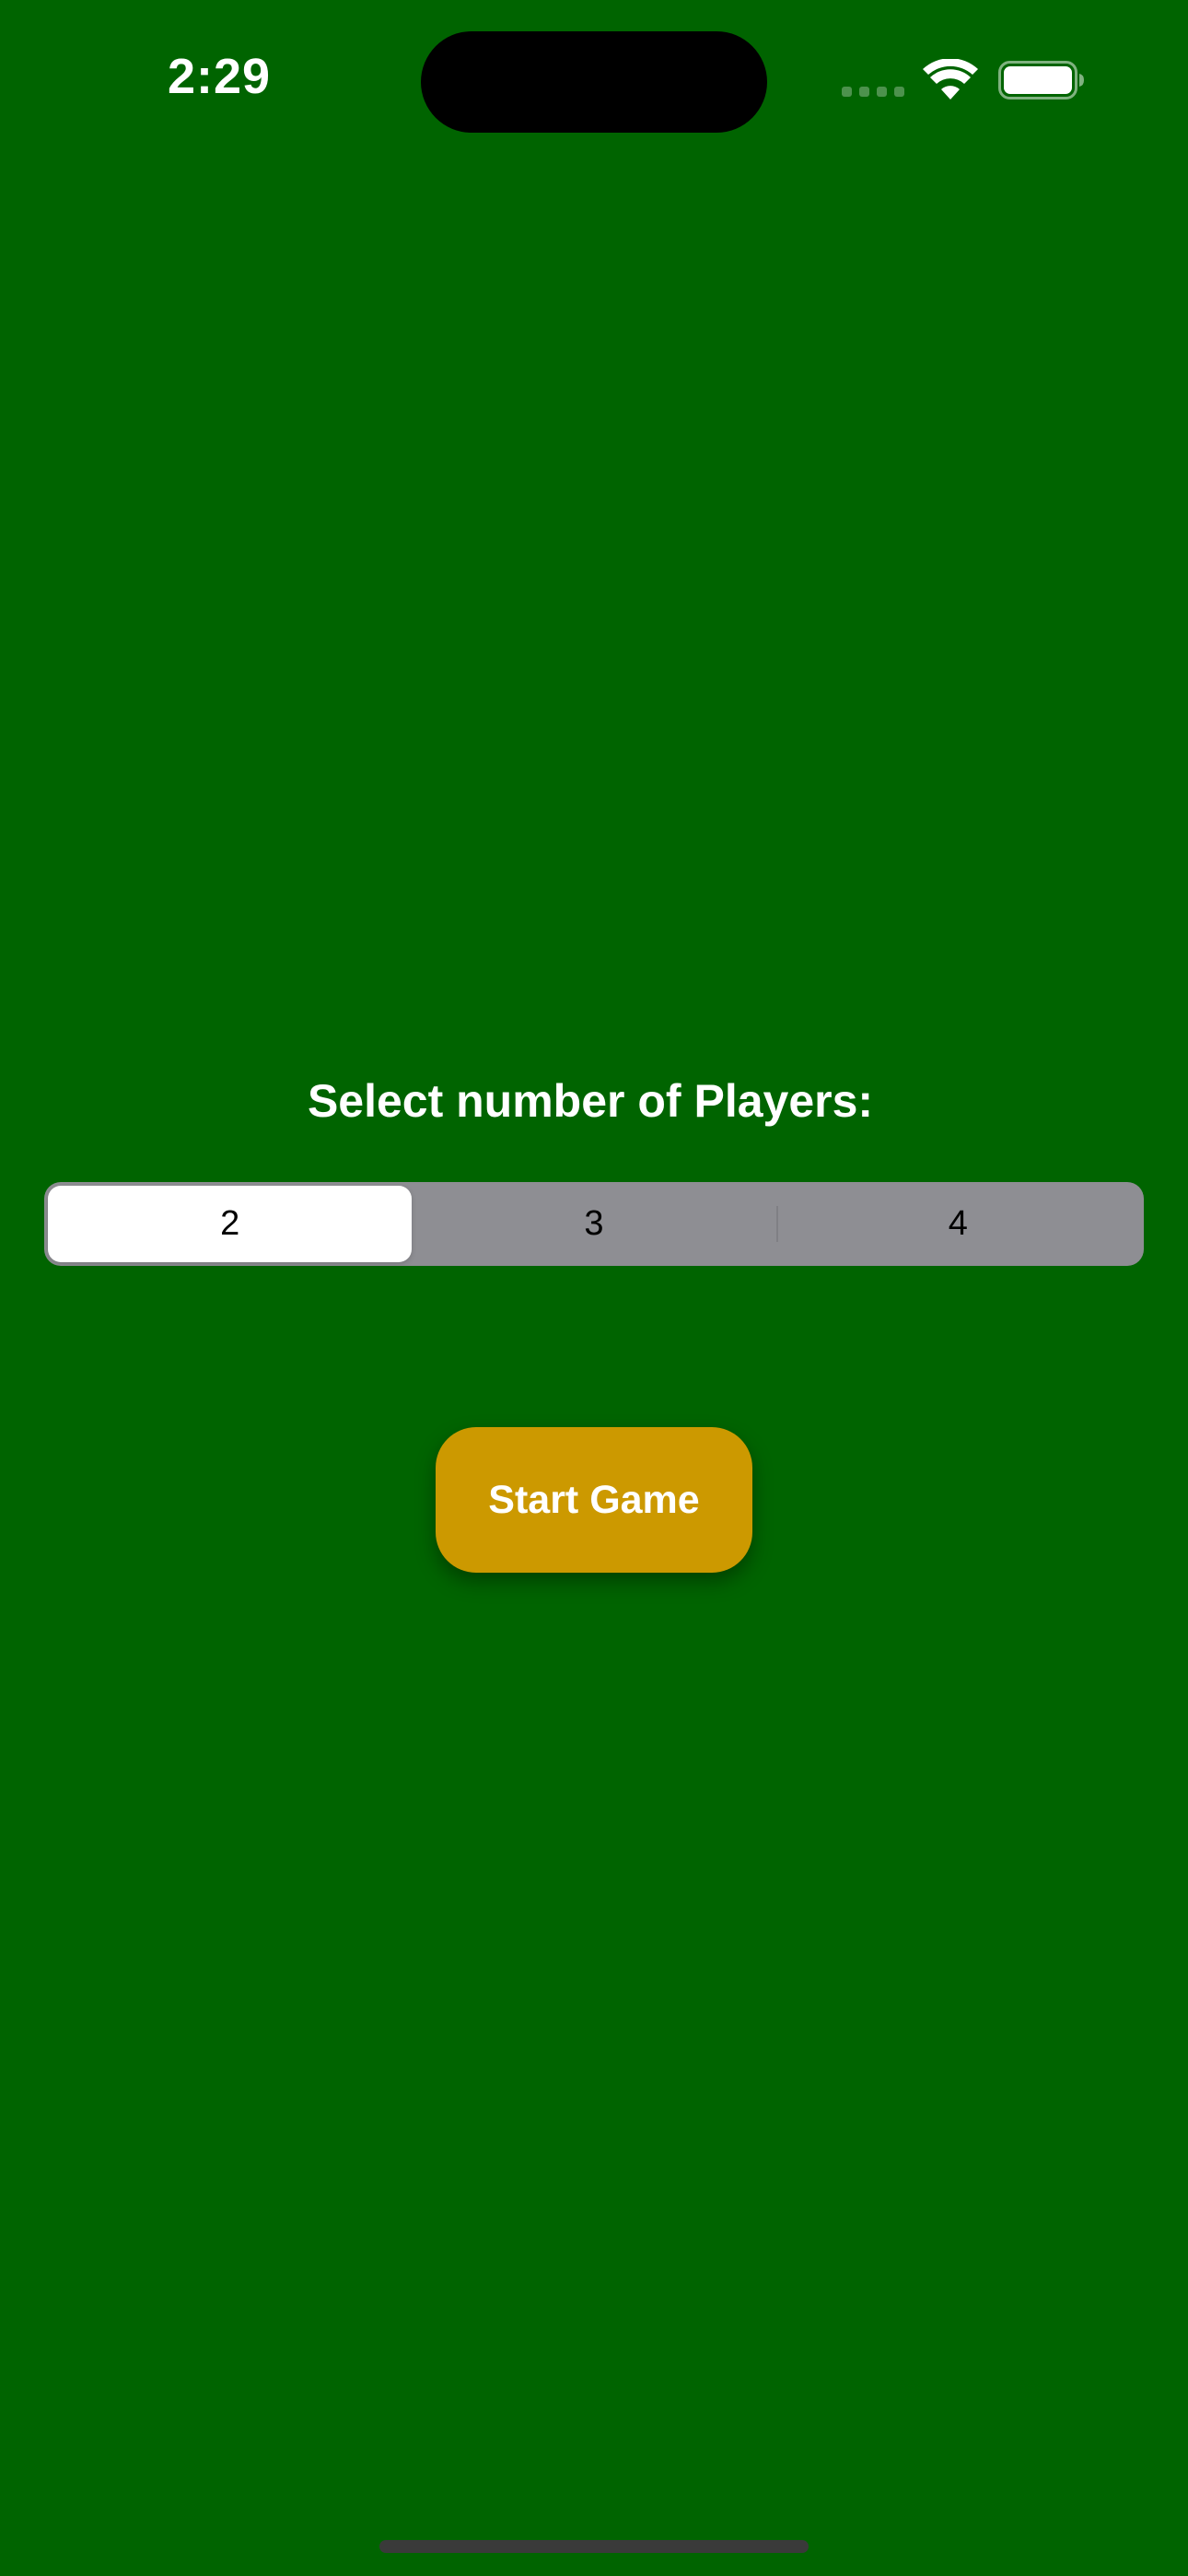  I want to click on status-time: 2:29, so click(220, 76).